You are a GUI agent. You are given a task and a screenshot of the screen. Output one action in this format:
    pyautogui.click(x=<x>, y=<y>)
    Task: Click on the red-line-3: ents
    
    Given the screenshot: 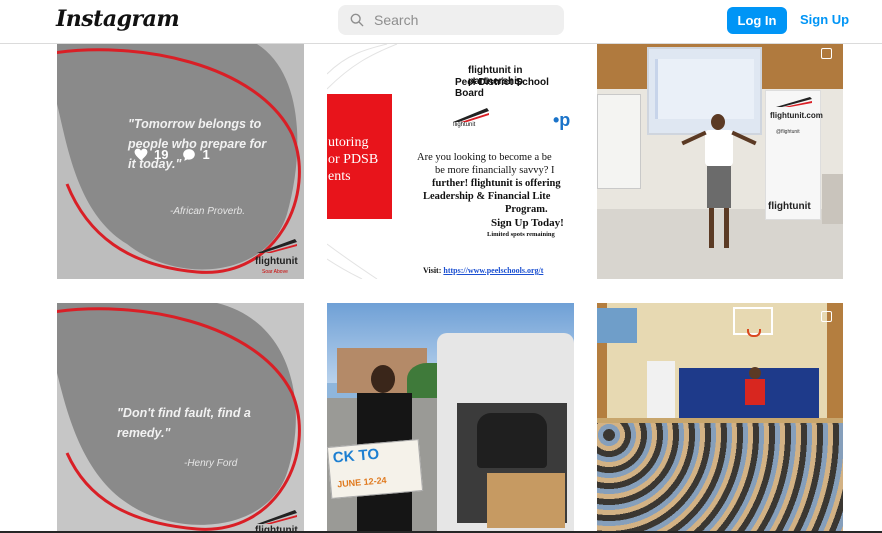 What is the action you would take?
    pyautogui.click(x=339, y=176)
    